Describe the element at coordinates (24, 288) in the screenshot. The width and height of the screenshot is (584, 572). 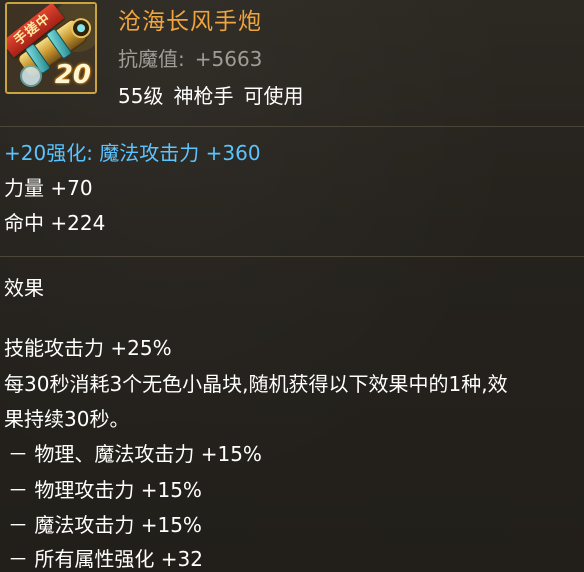
I see `effect-title: 效果` at that location.